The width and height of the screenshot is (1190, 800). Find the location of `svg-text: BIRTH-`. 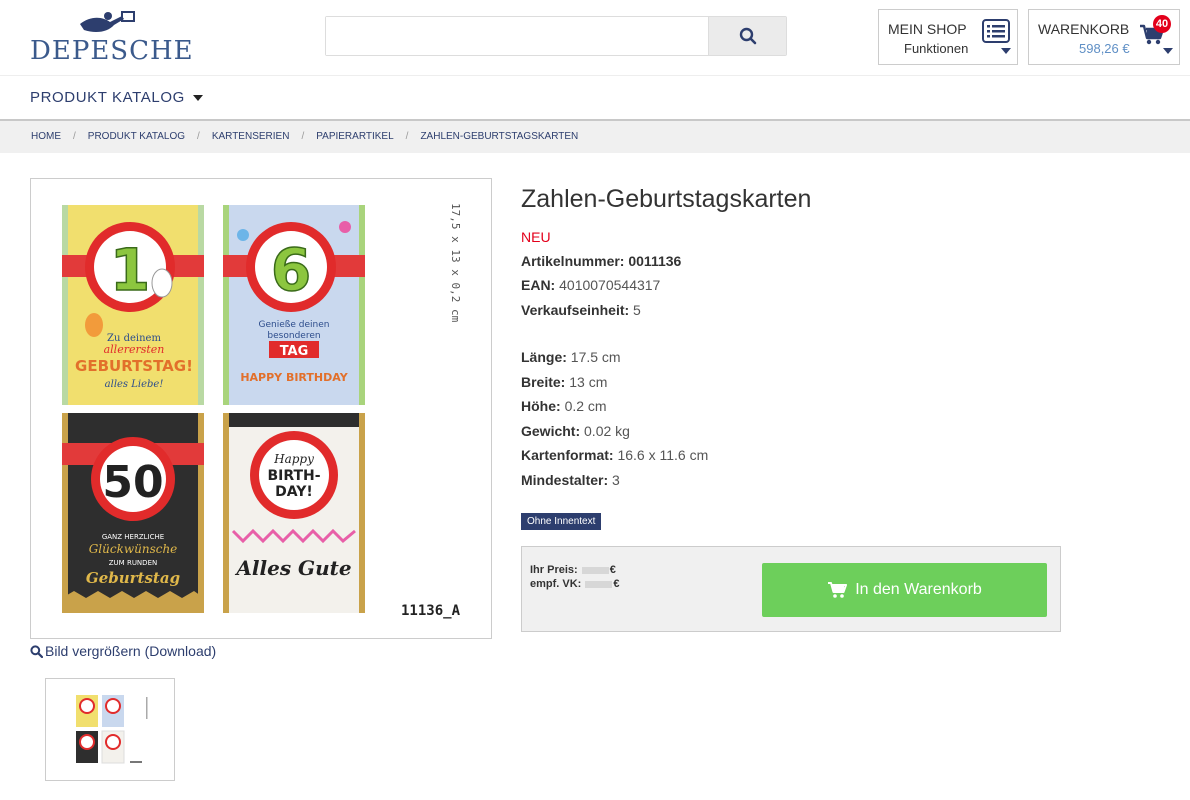

svg-text: BIRTH- is located at coordinates (293, 476).